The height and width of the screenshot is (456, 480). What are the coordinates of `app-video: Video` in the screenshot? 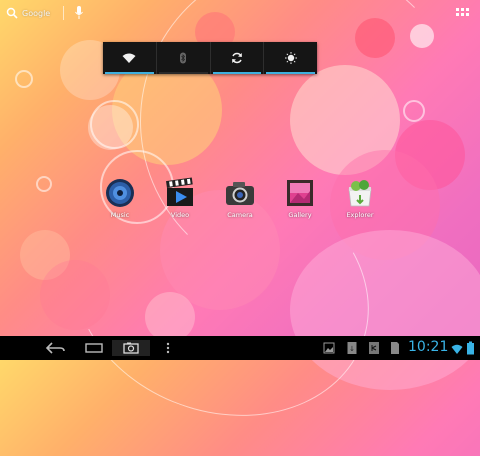 It's located at (180, 198).